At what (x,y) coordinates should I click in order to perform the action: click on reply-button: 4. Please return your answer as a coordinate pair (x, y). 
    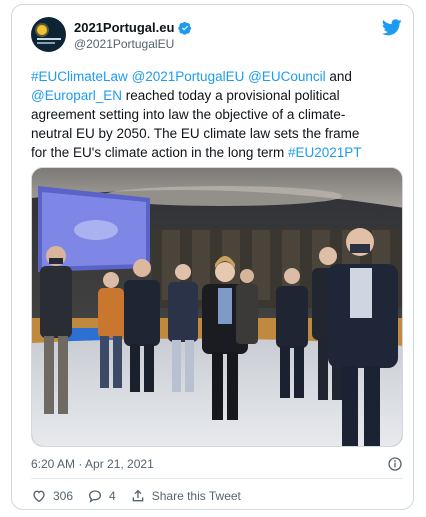
    Looking at the image, I should click on (101, 496).